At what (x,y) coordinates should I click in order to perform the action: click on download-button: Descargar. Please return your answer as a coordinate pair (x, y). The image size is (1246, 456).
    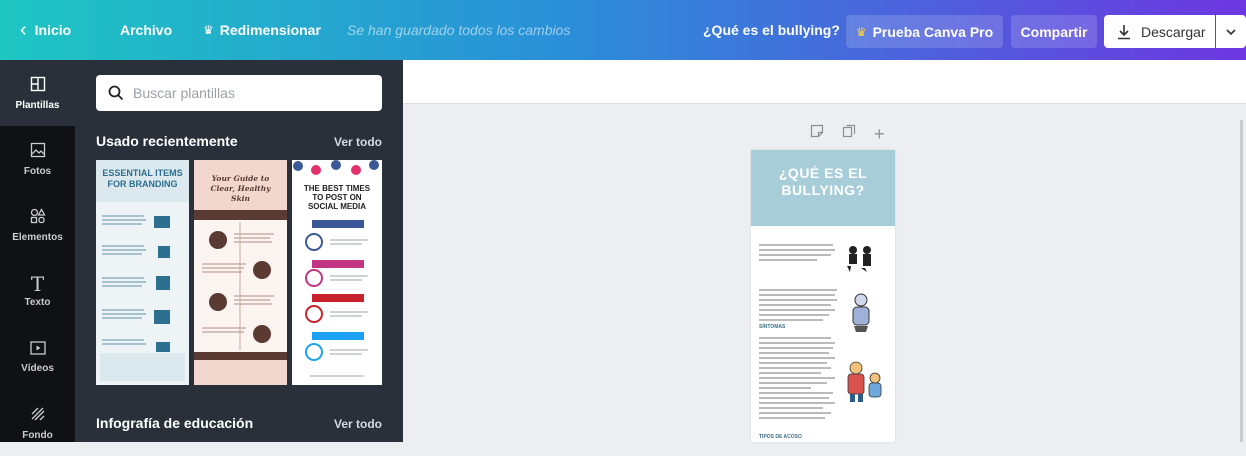
    Looking at the image, I should click on (1159, 31).